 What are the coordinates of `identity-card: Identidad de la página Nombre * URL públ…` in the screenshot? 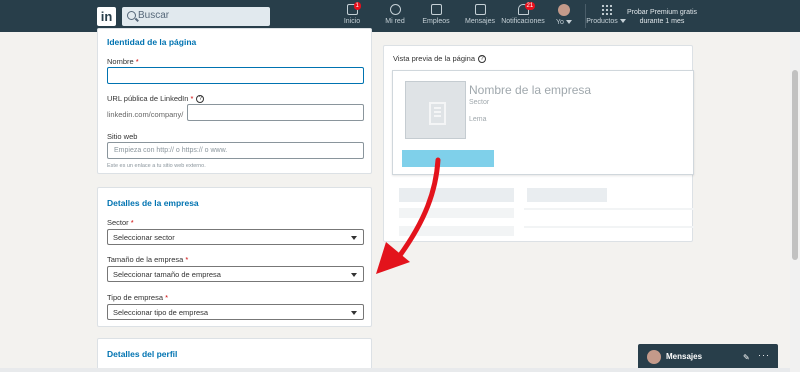 It's located at (234, 101).